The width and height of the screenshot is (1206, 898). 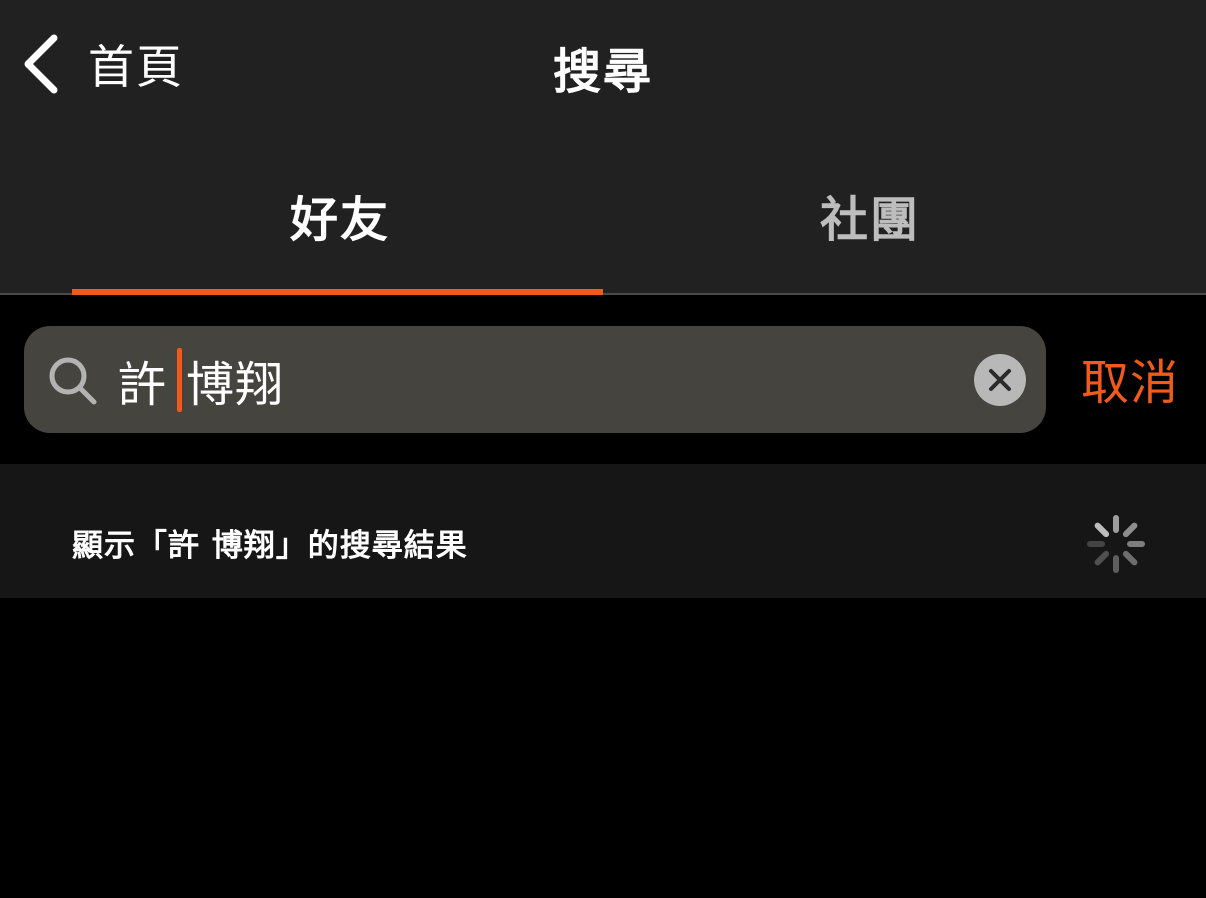 I want to click on close-icon, so click(x=1000, y=380).